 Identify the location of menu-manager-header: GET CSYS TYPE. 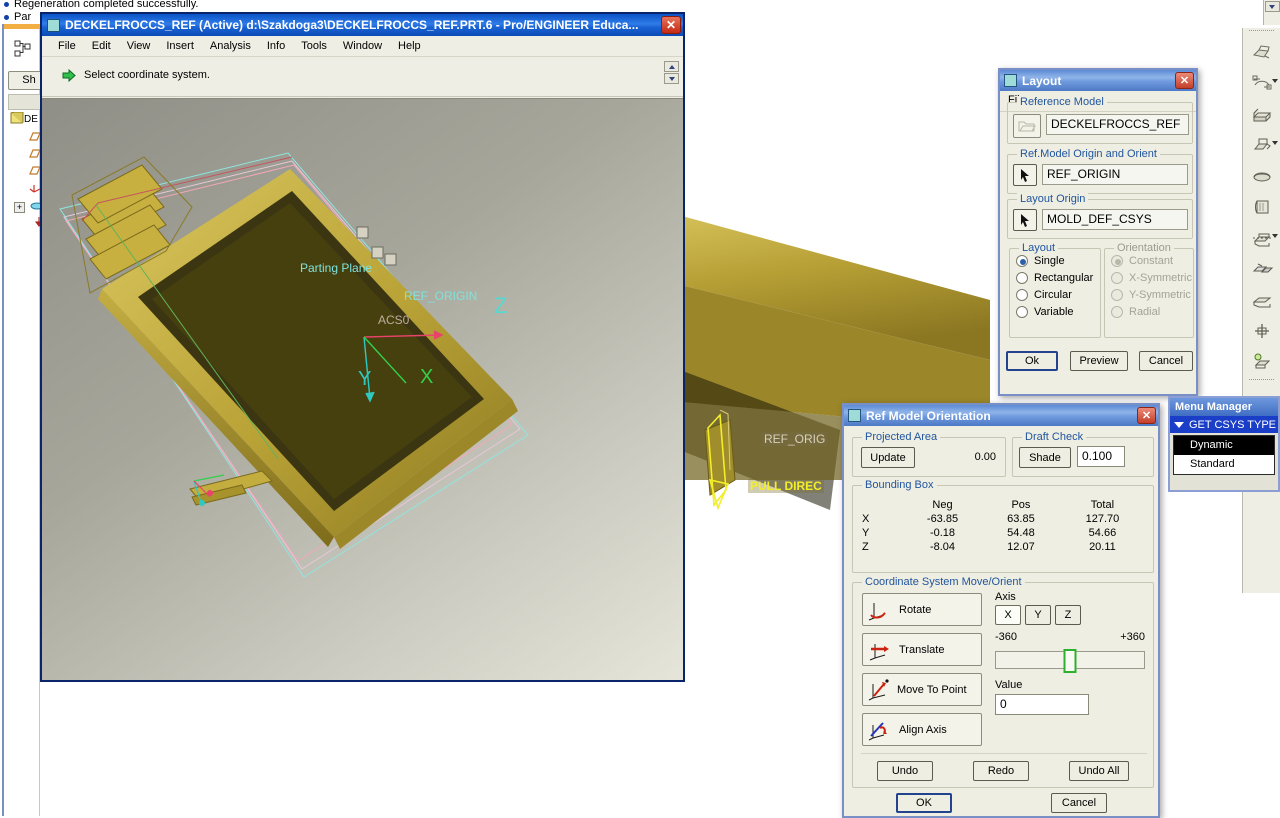
(1224, 424).